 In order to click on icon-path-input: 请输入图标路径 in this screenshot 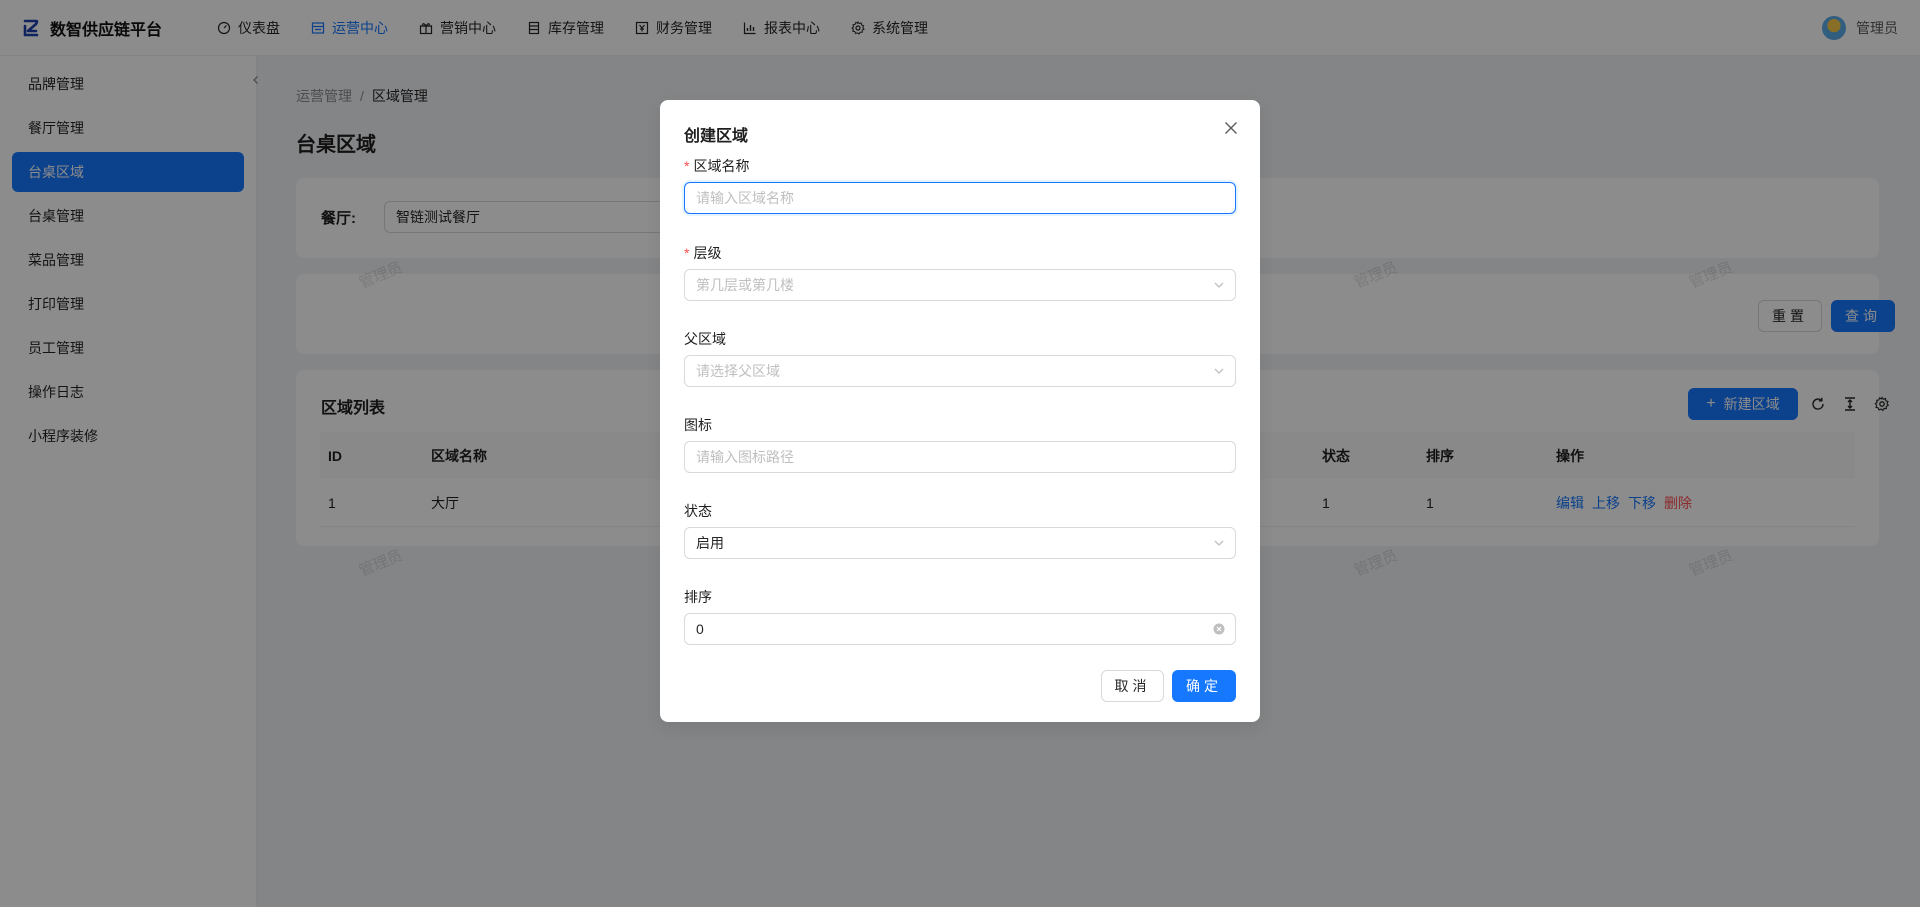, I will do `click(960, 457)`.